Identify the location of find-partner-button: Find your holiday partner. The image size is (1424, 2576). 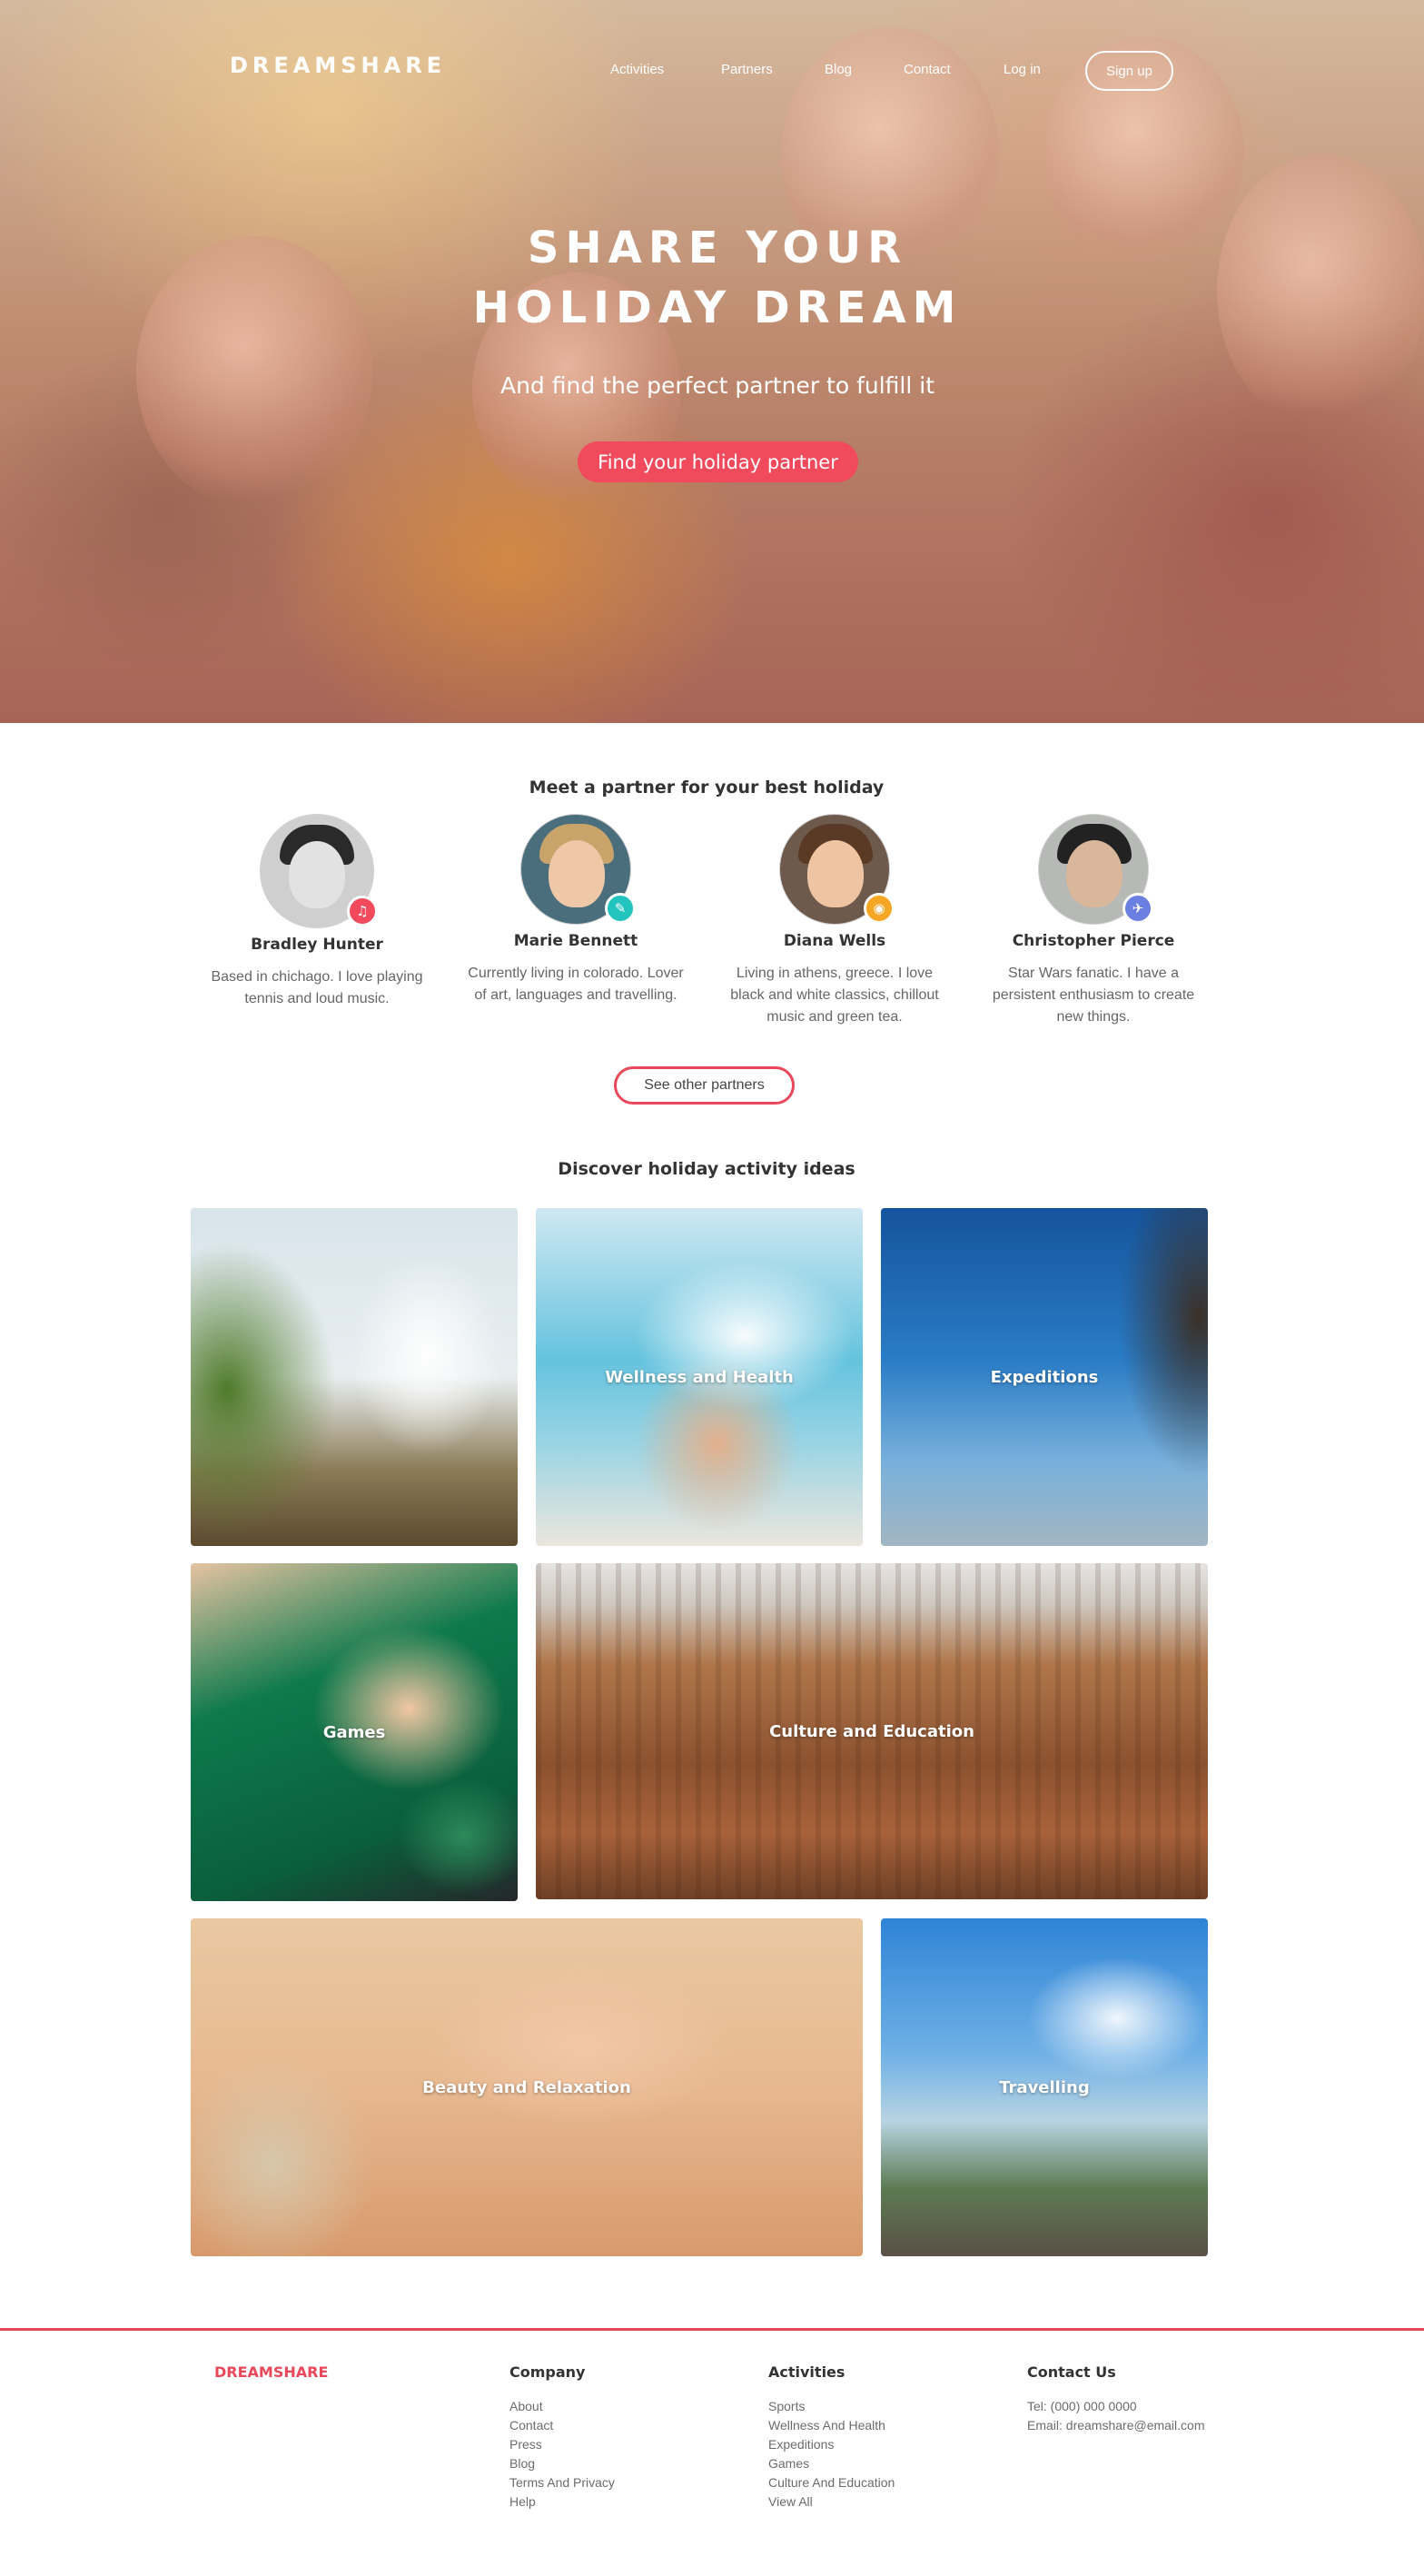
(718, 461).